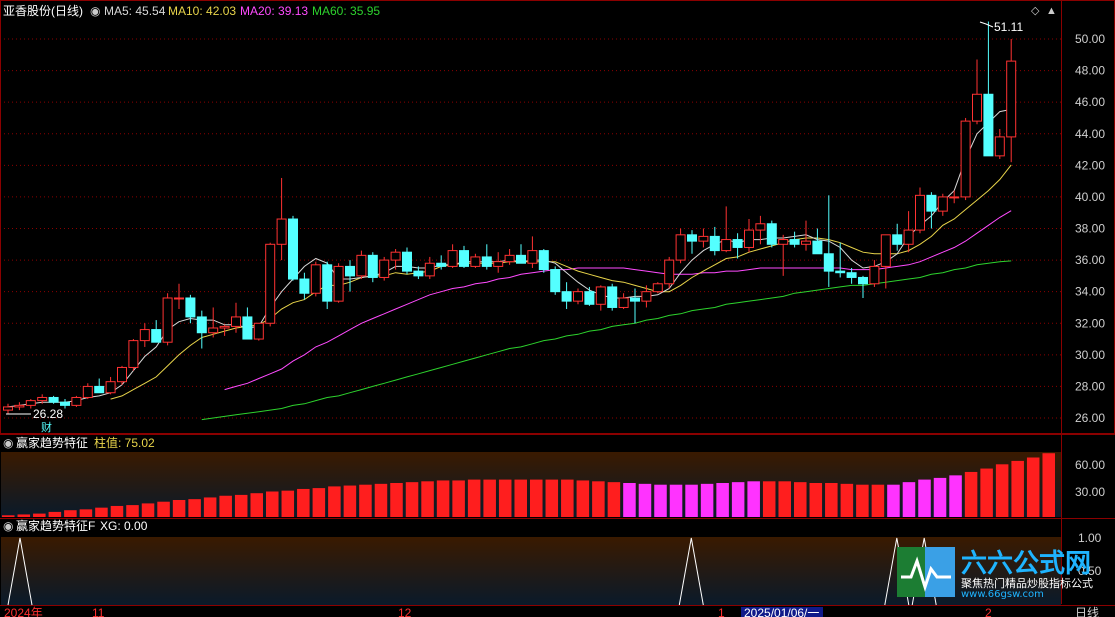 Image resolution: width=1115 pixels, height=617 pixels. Describe the element at coordinates (46, 427) in the screenshot. I see `finance-marker: 财` at that location.